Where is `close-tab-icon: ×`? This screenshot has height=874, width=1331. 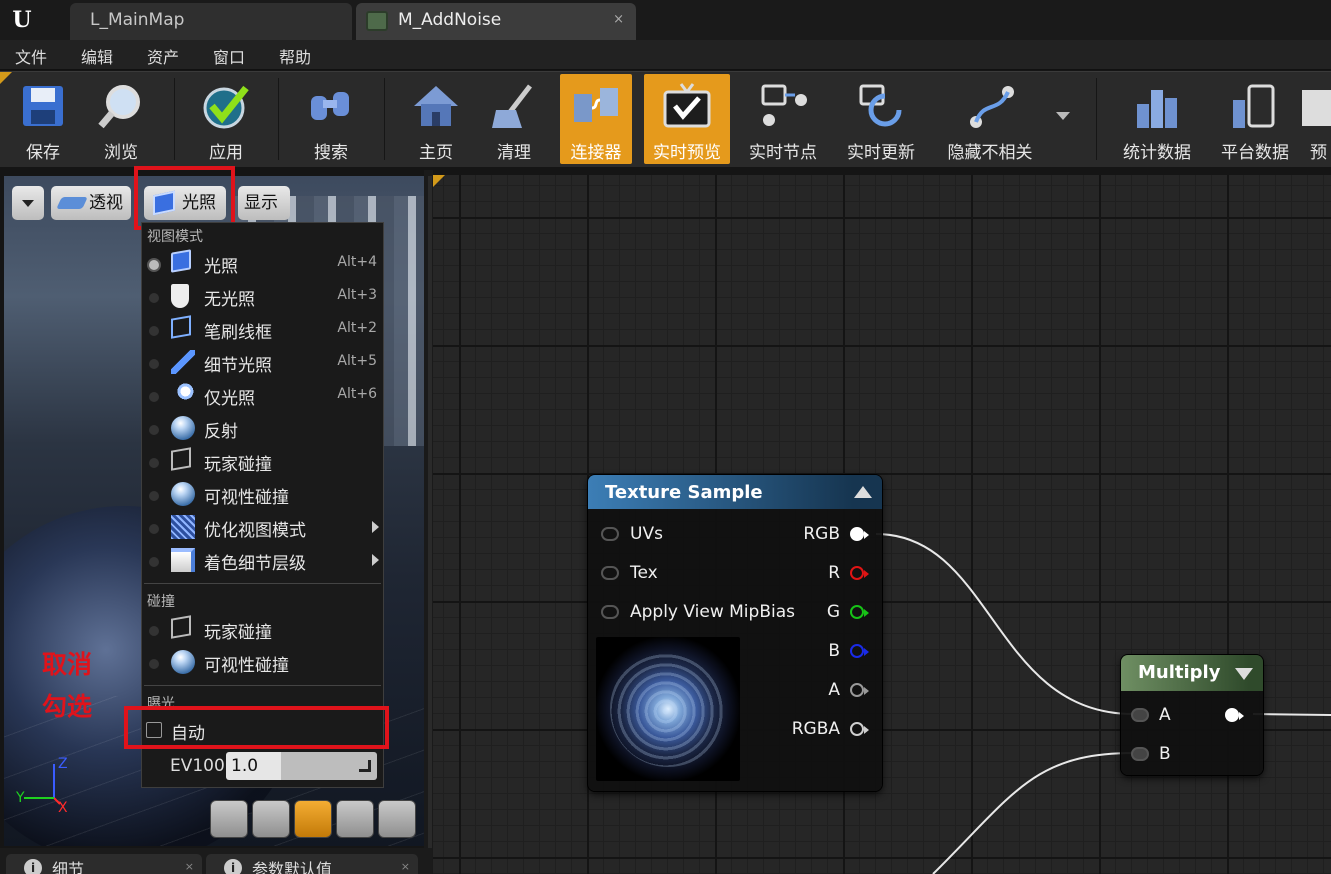 close-tab-icon: × is located at coordinates (618, 20).